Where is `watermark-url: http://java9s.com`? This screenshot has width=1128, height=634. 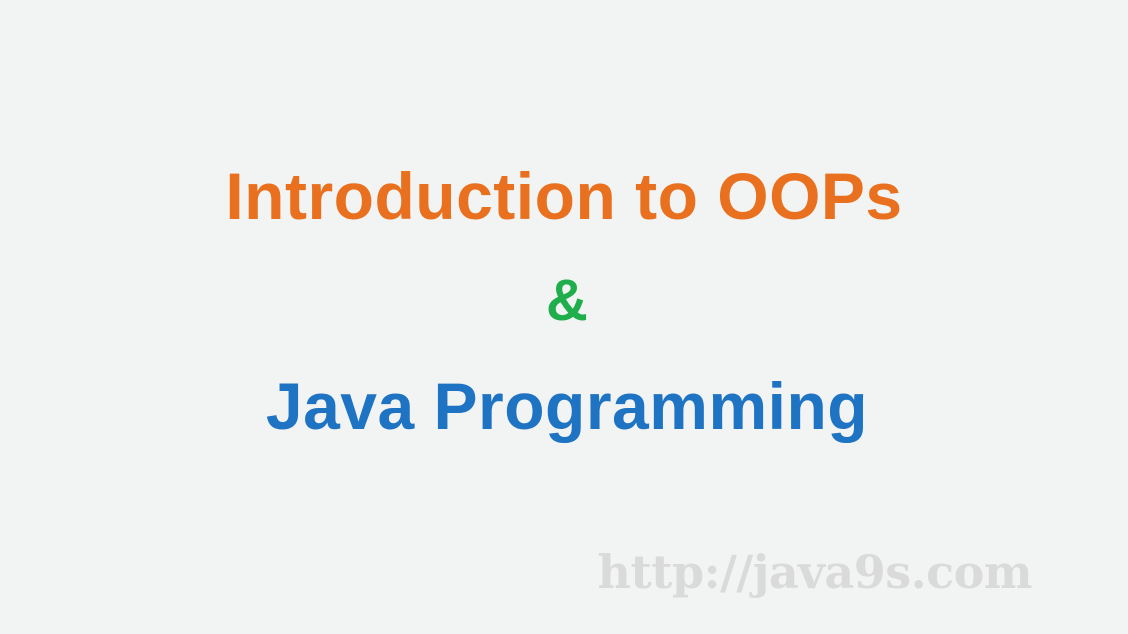
watermark-url: http://java9s.com is located at coordinates (815, 572).